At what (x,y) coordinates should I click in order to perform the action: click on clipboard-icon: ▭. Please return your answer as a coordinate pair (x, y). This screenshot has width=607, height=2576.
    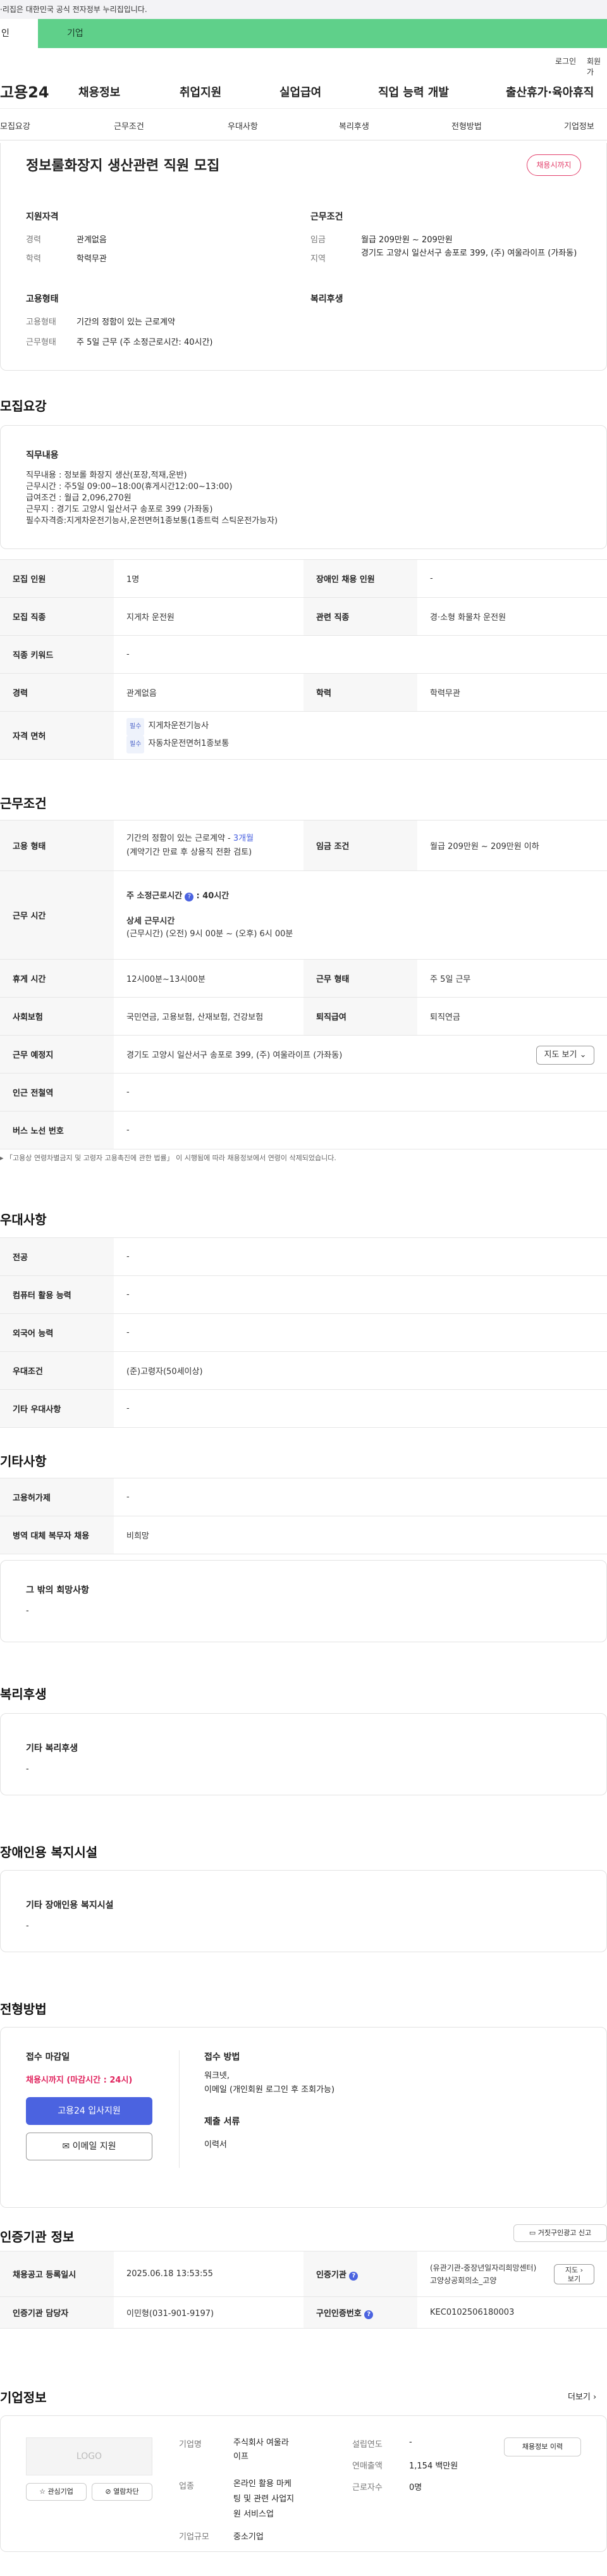
    Looking at the image, I should click on (533, 2233).